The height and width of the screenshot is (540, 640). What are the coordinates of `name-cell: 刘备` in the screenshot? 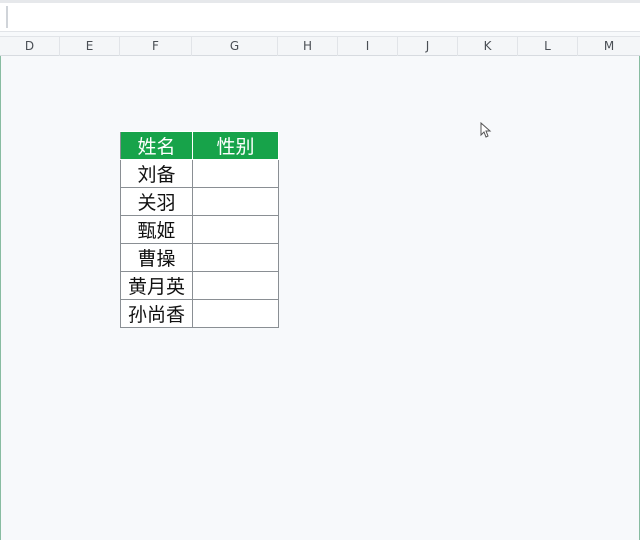 It's located at (156, 173).